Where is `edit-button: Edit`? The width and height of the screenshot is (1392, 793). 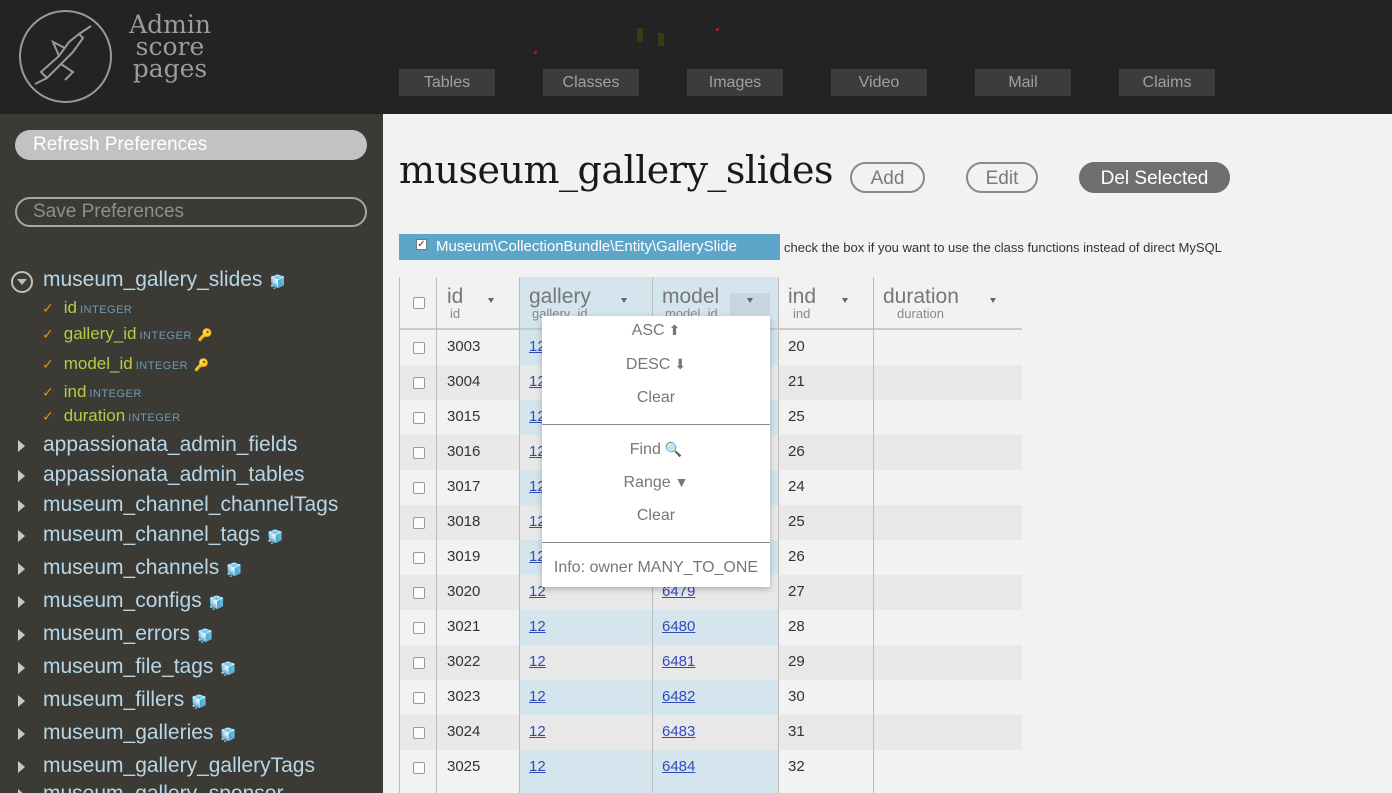 edit-button: Edit is located at coordinates (1002, 177).